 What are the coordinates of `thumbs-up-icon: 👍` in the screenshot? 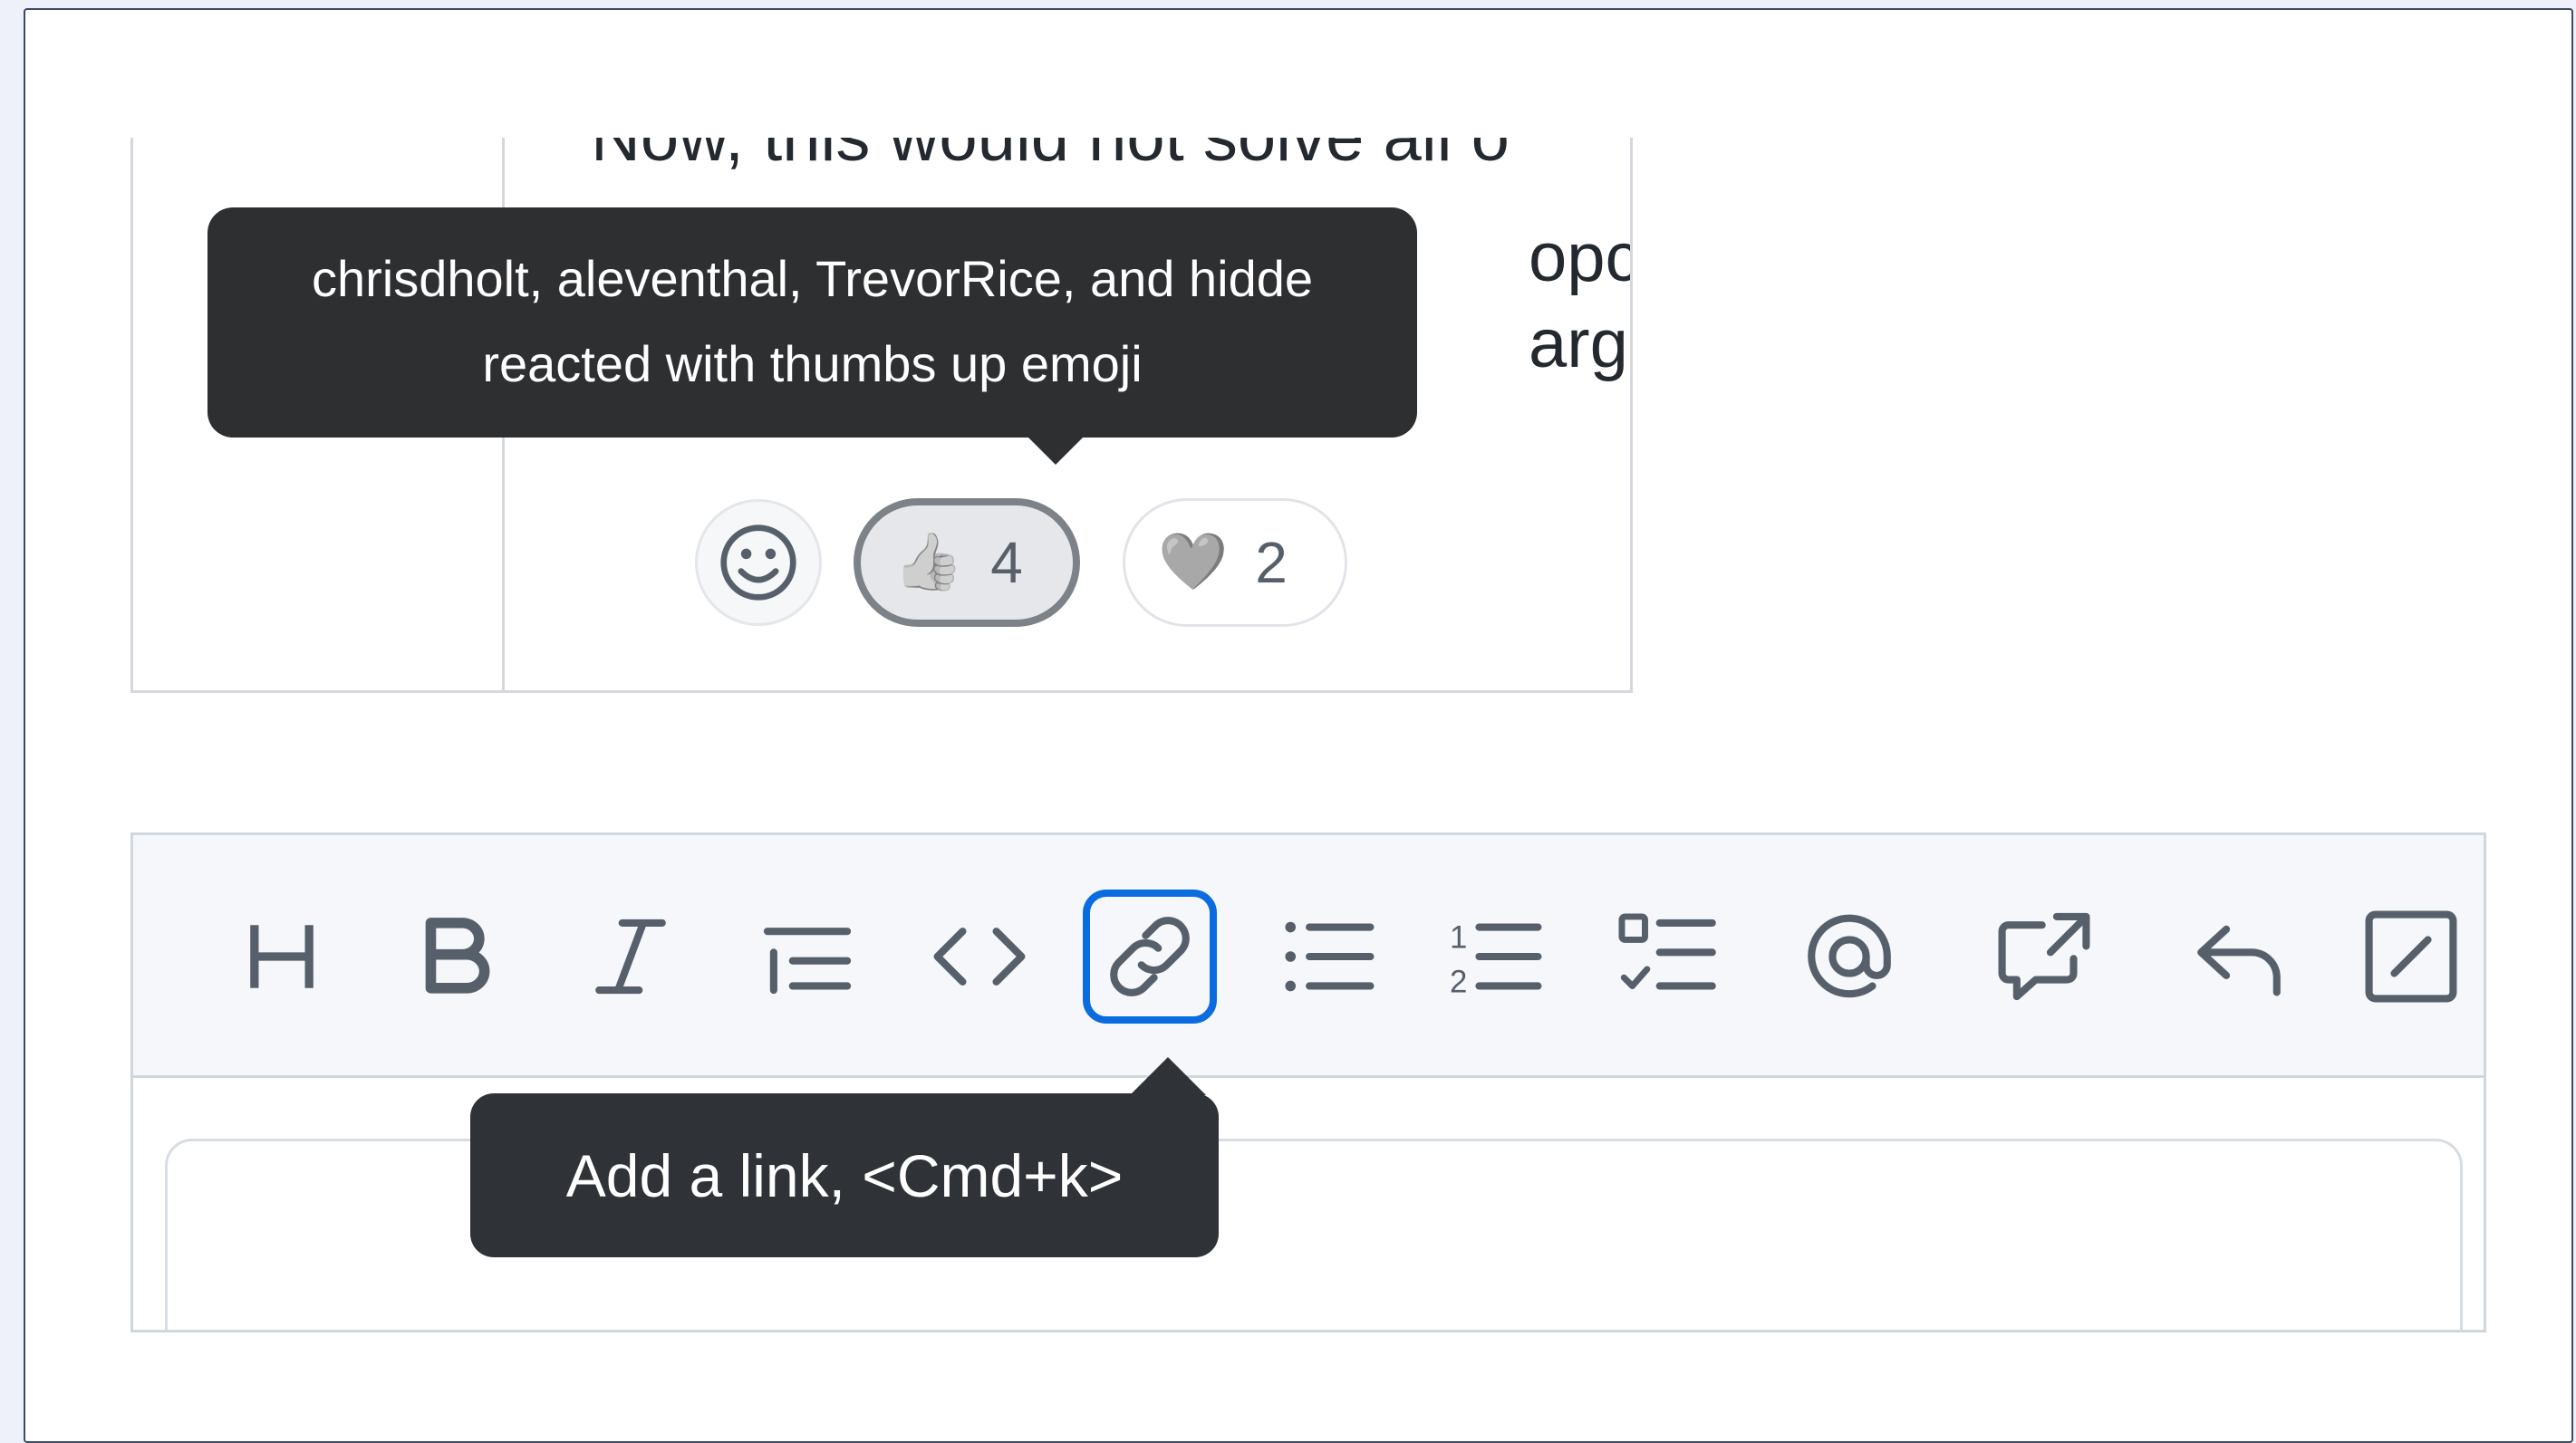 It's located at (928, 562).